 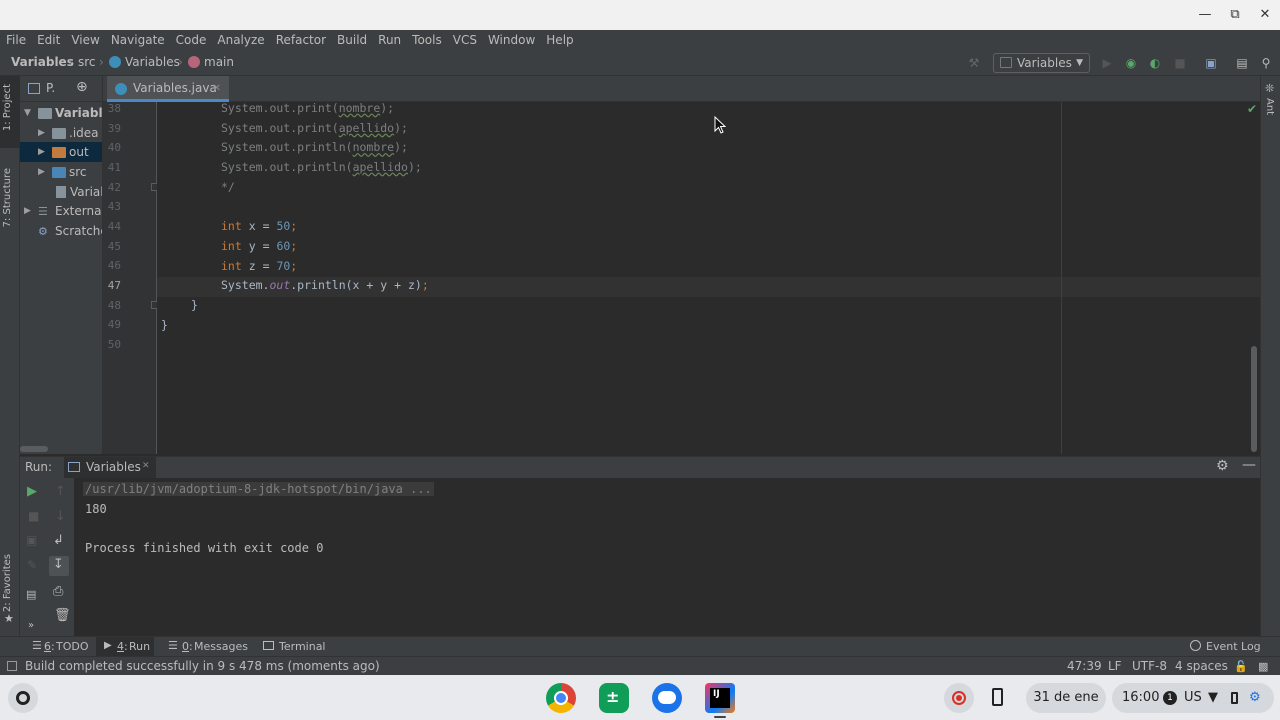 I want to click on run-tab-close-icon: ✕, so click(x=146, y=466).